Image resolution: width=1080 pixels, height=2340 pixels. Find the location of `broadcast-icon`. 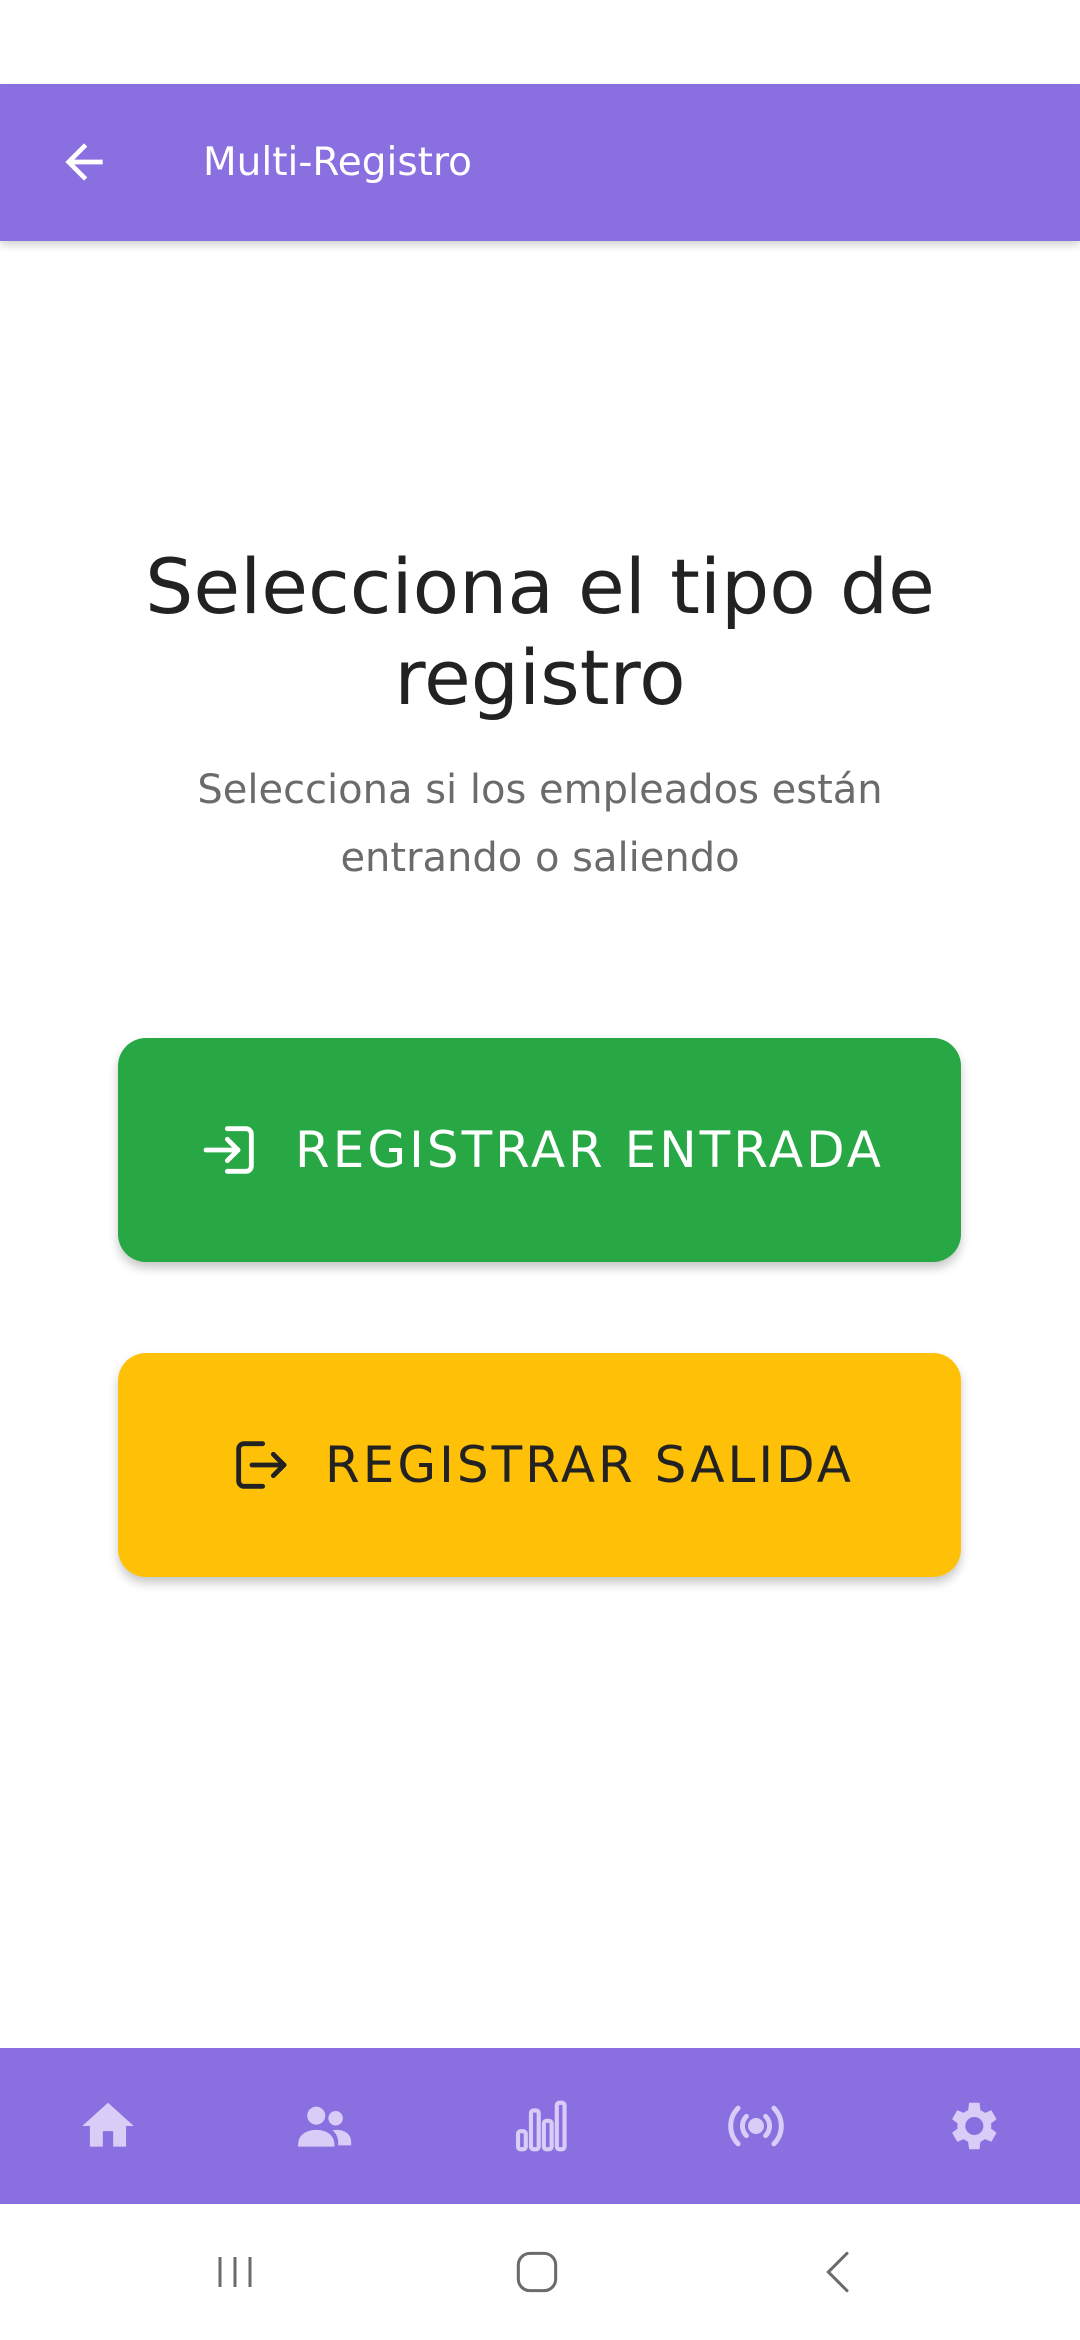

broadcast-icon is located at coordinates (756, 2126).